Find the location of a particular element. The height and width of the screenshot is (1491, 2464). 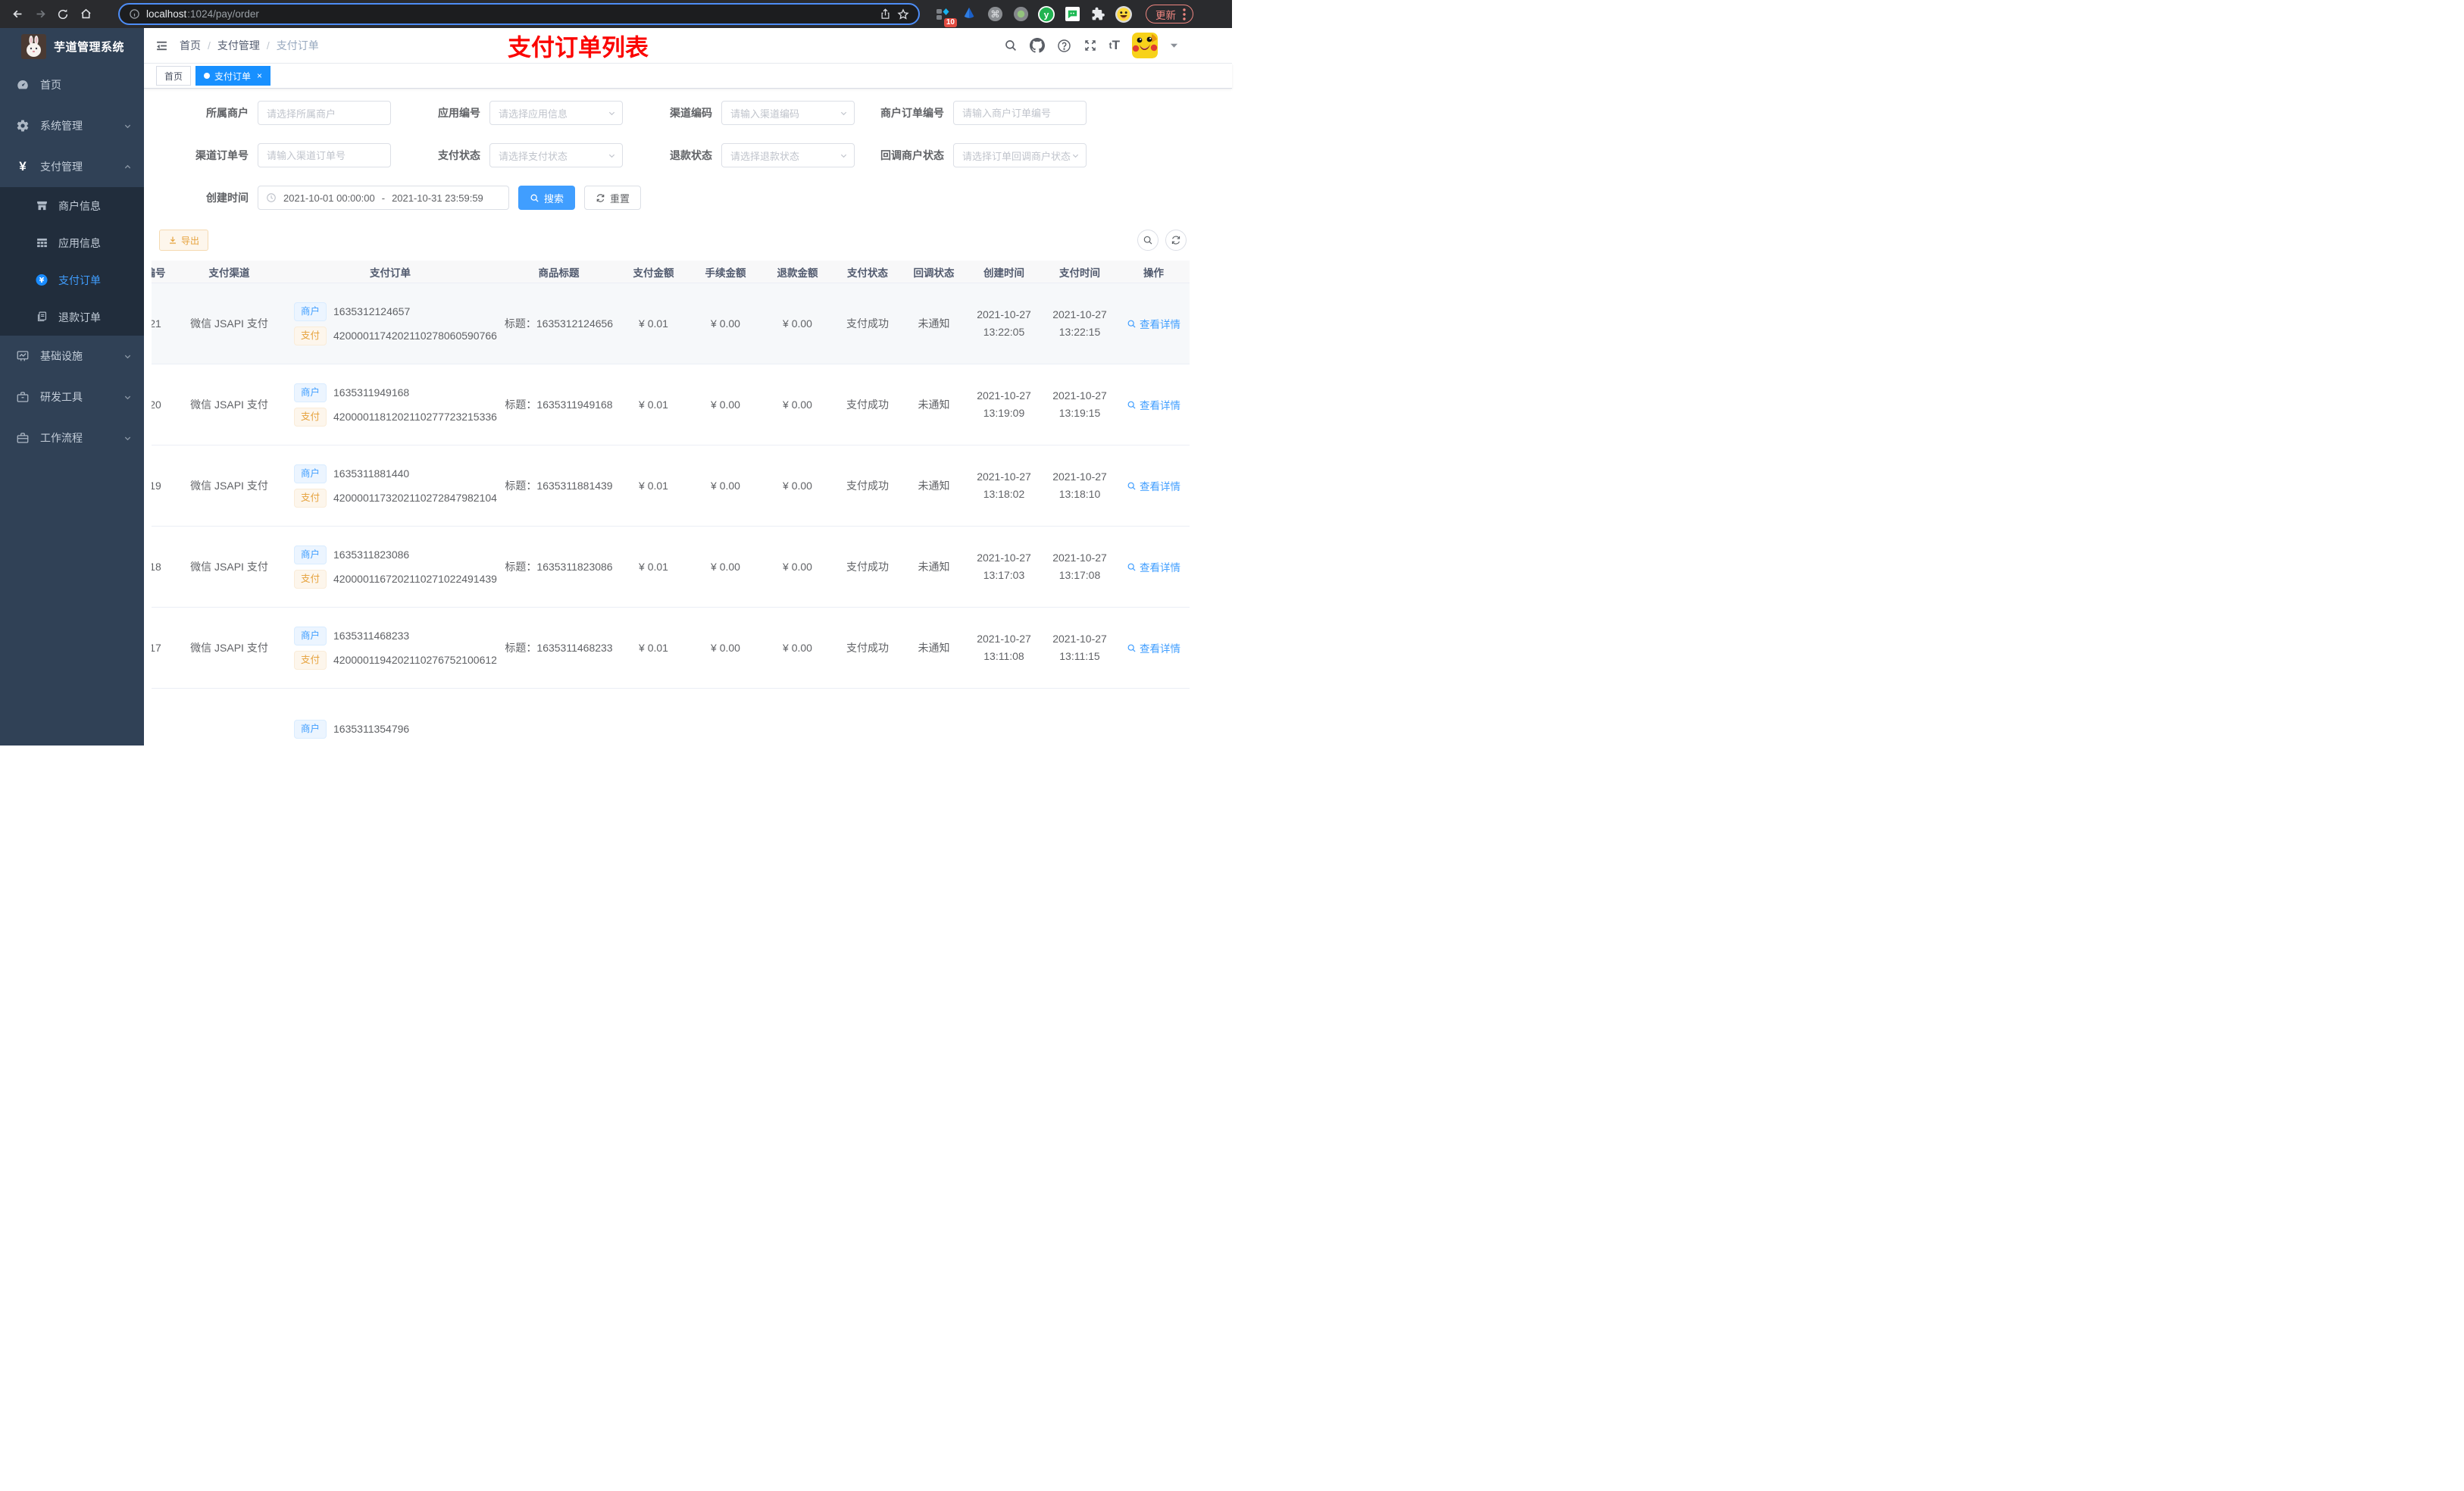

breadcrumb-pay: 支付管理 is located at coordinates (238, 45).